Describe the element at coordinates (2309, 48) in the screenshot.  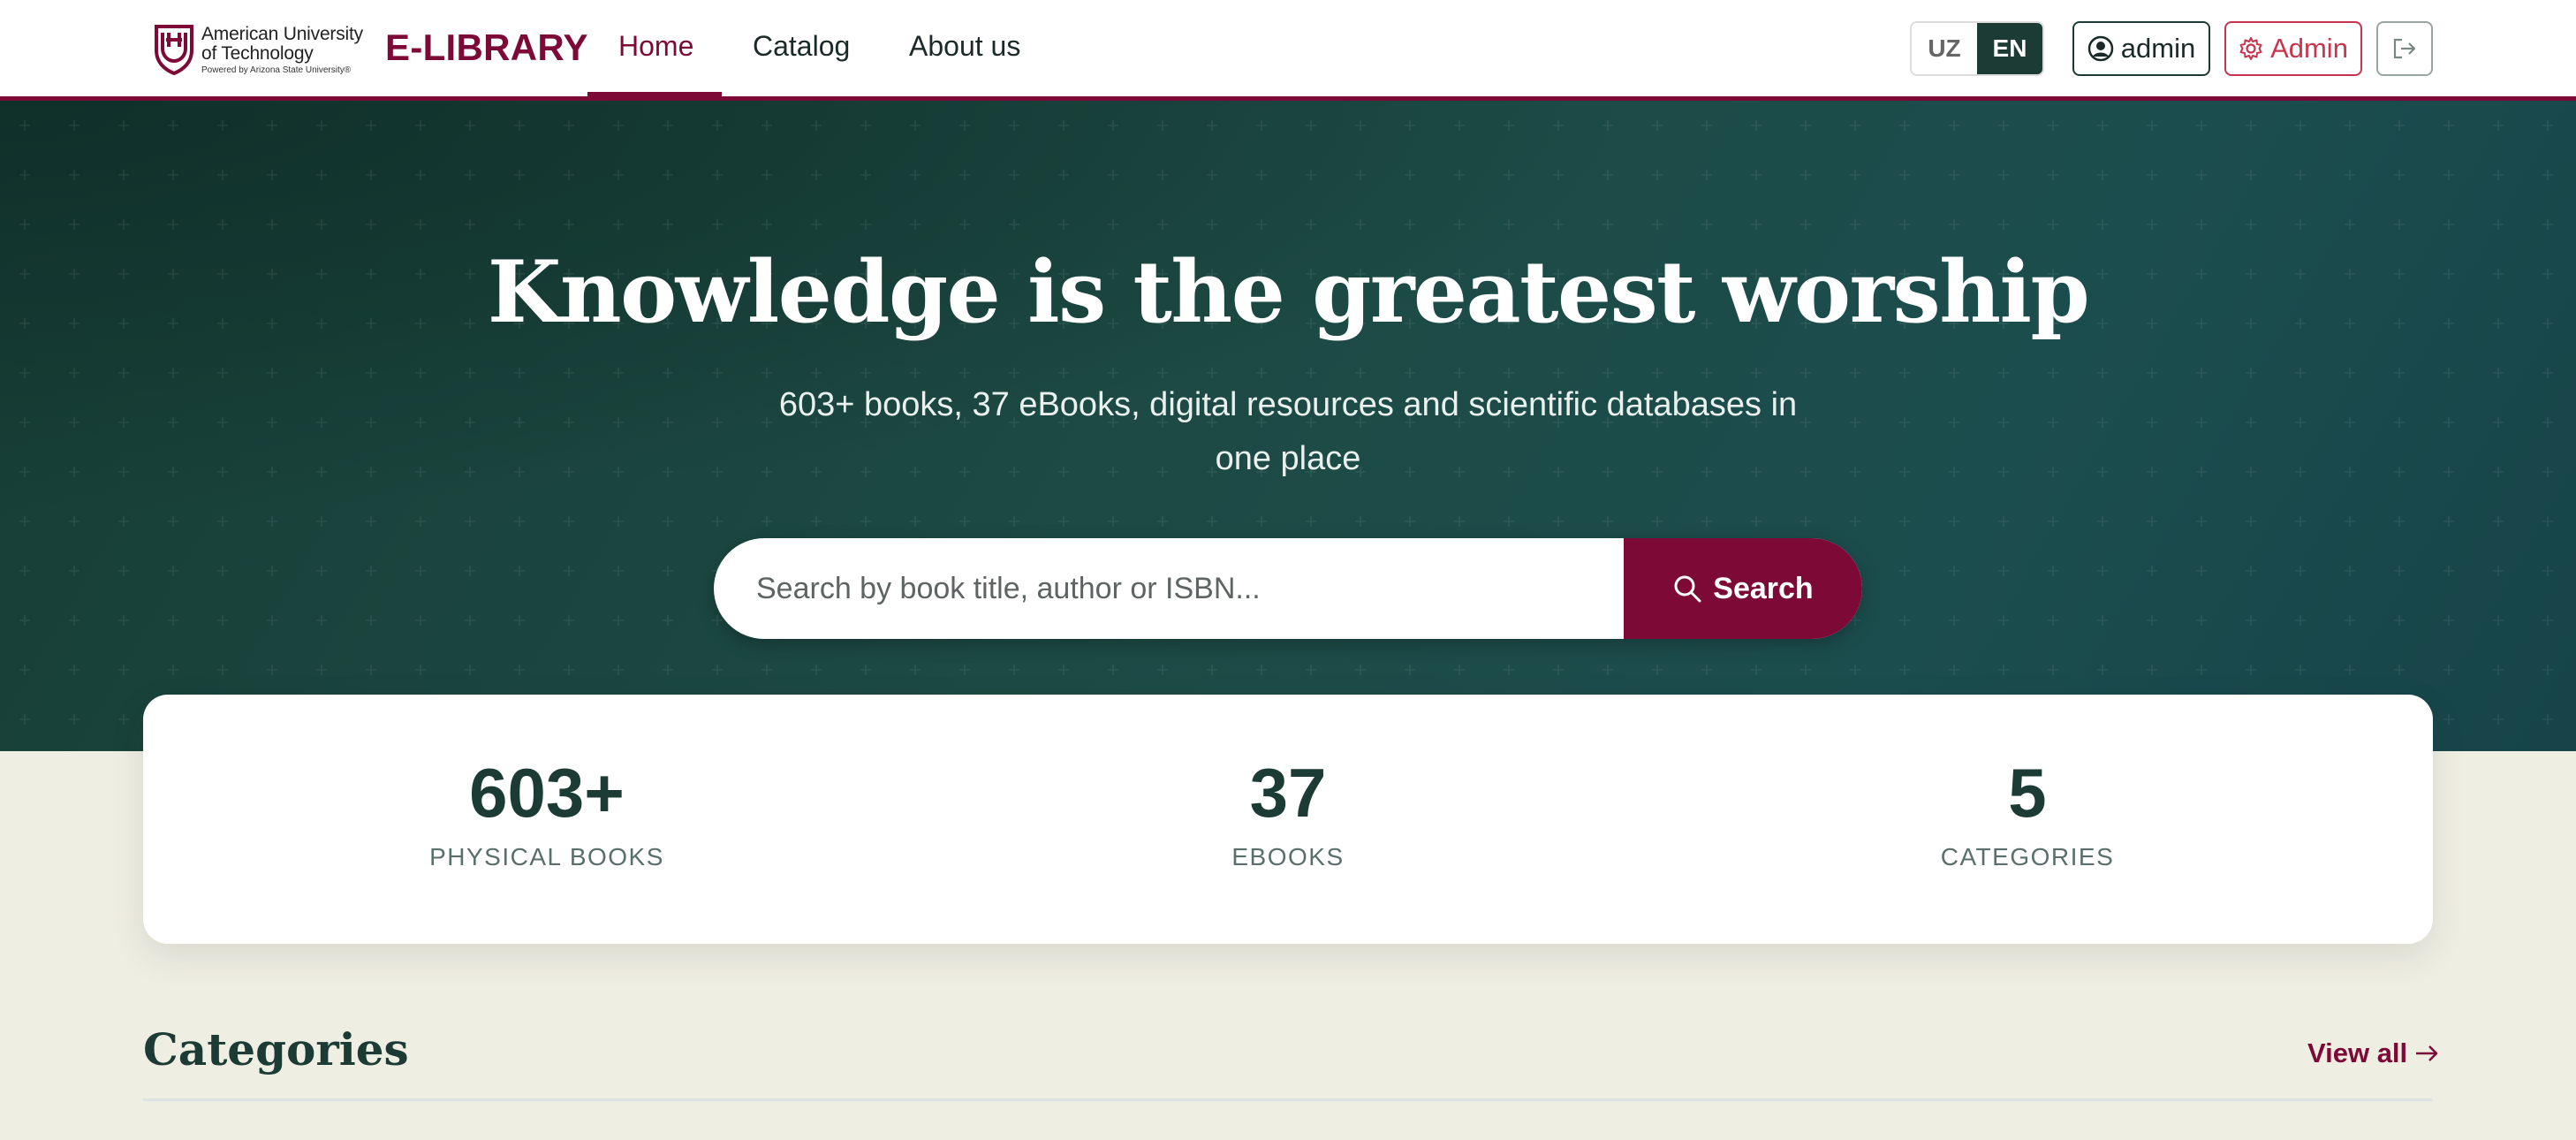
I see `admin-label: Admin` at that location.